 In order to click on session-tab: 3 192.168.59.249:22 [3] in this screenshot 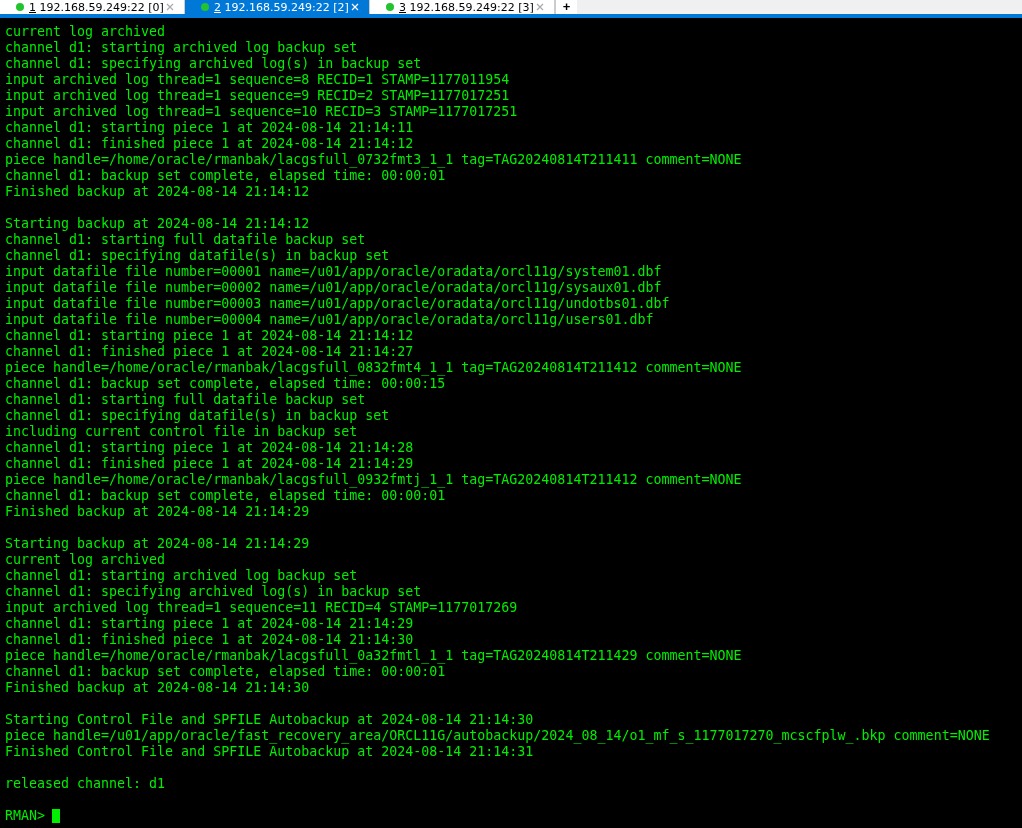, I will do `click(462, 7)`.